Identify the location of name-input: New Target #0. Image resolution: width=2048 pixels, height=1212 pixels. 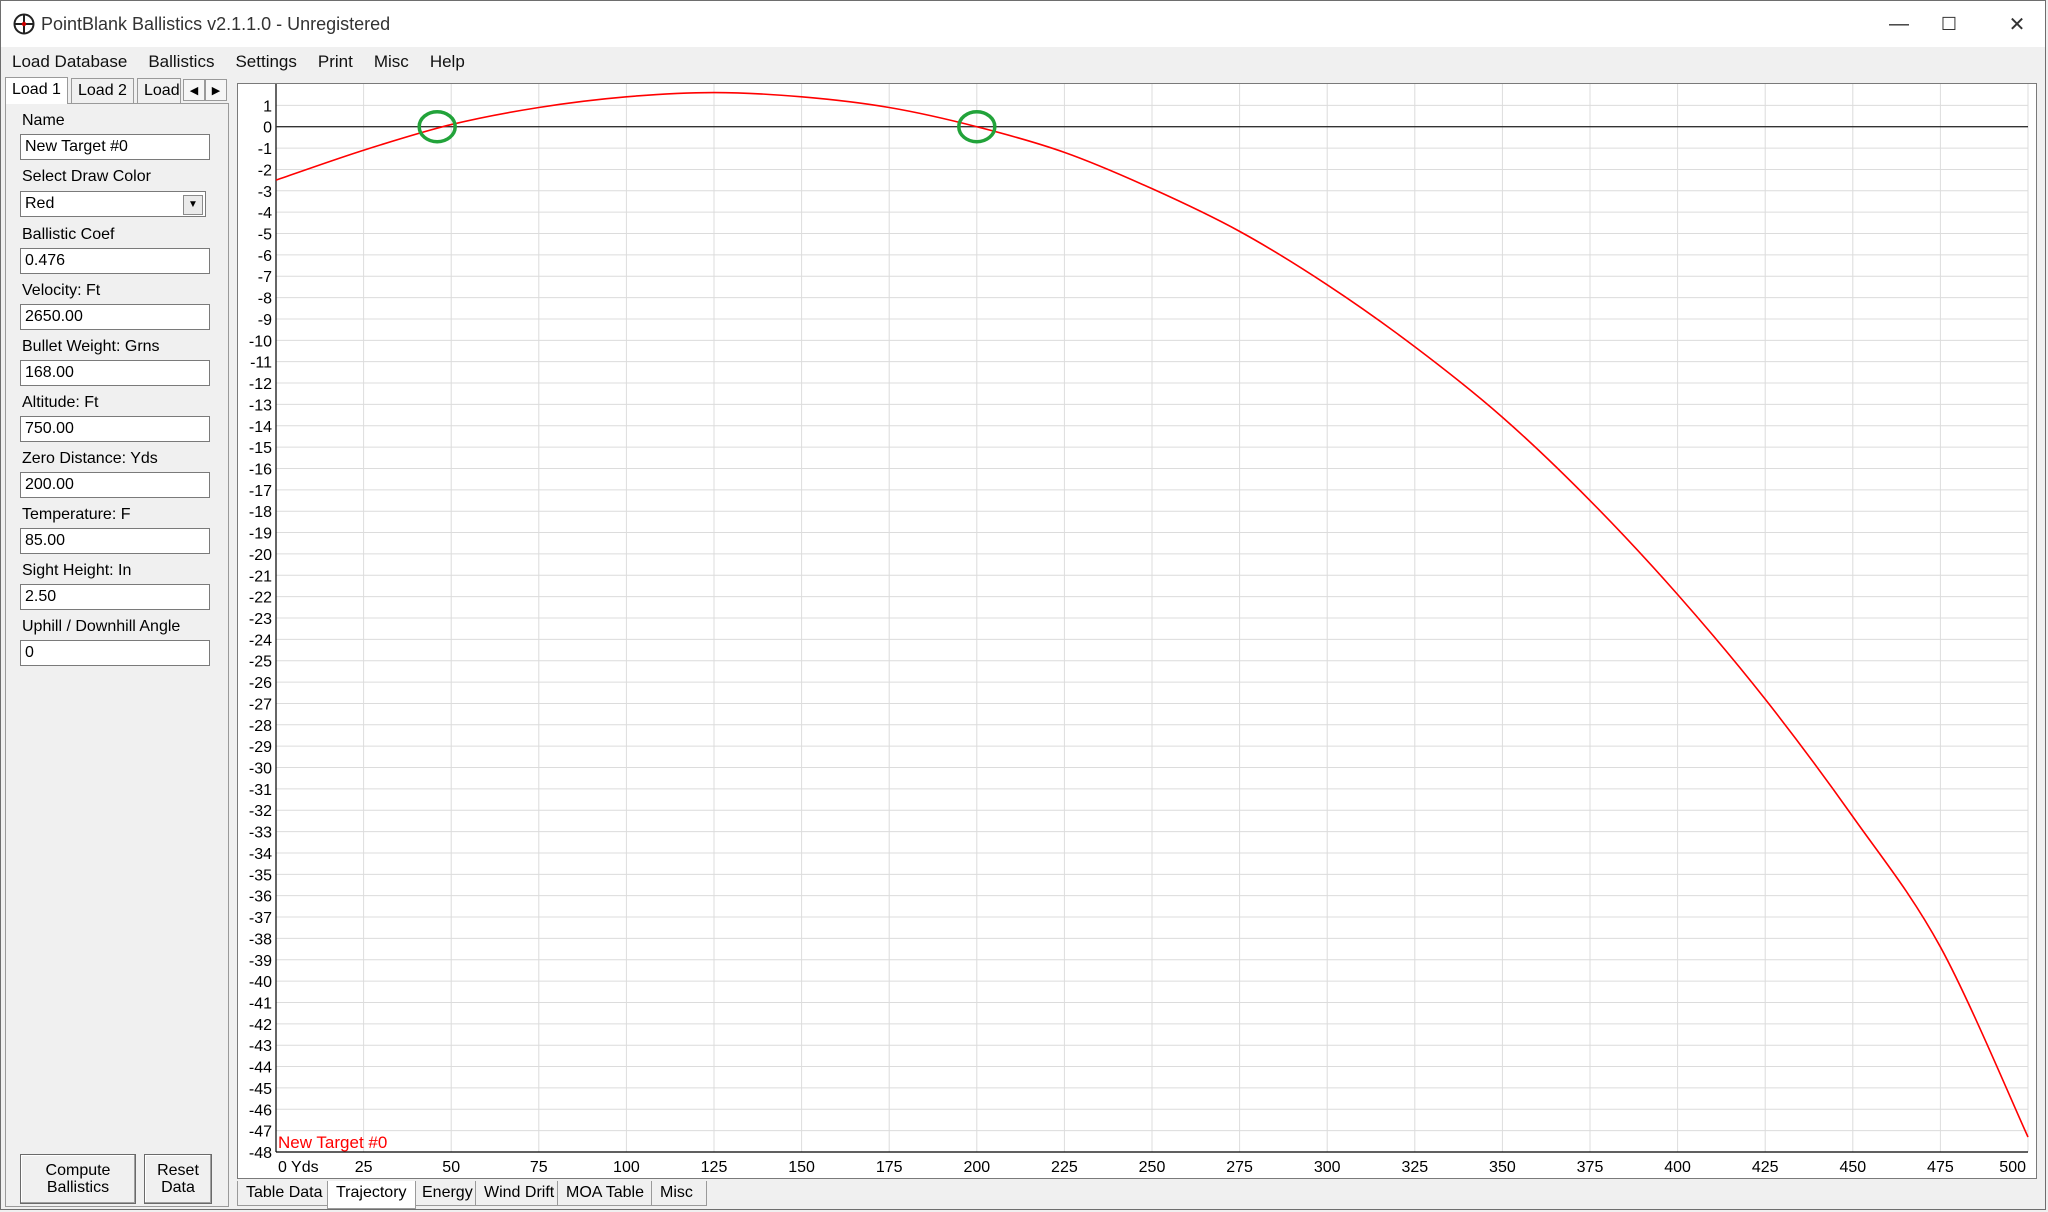
(115, 147).